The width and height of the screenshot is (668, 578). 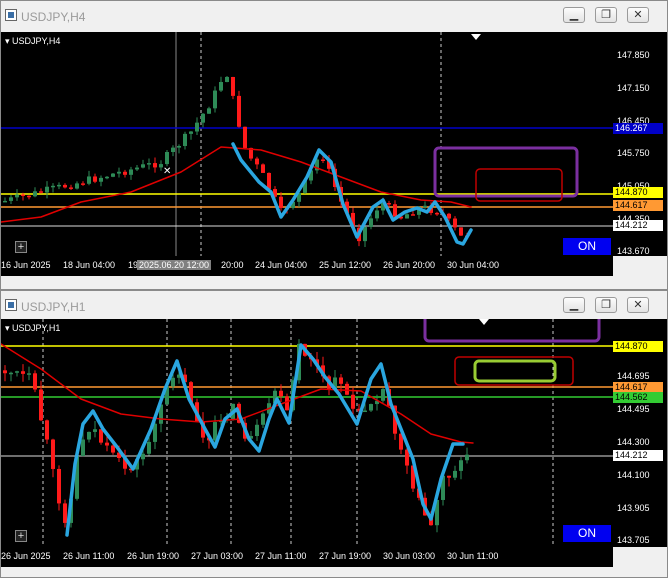 What do you see at coordinates (334, 16) in the screenshot?
I see `h4-title-bar: USDJPY,H4 ▁ ❐ ✕` at bounding box center [334, 16].